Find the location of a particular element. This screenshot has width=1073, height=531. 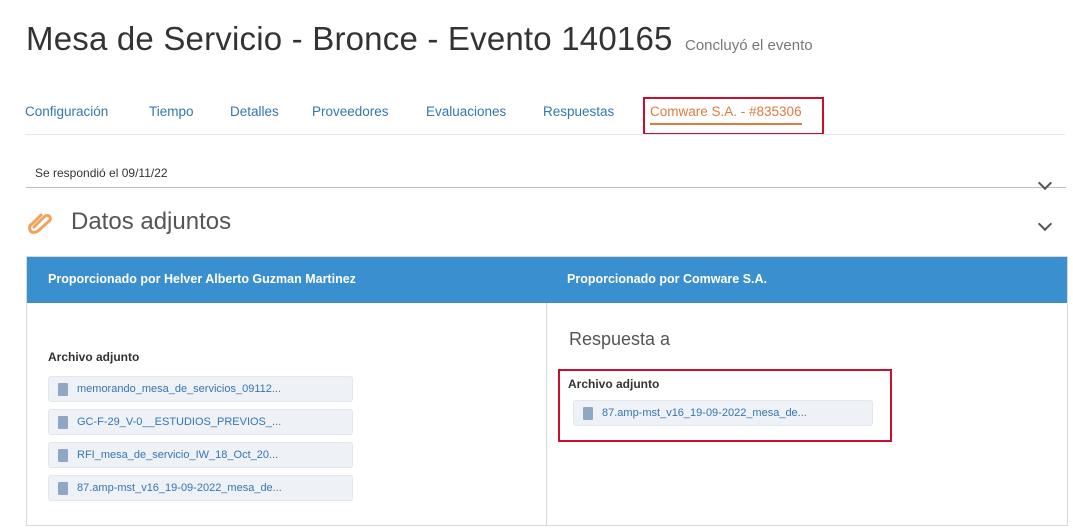

column-divider is located at coordinates (546, 414).